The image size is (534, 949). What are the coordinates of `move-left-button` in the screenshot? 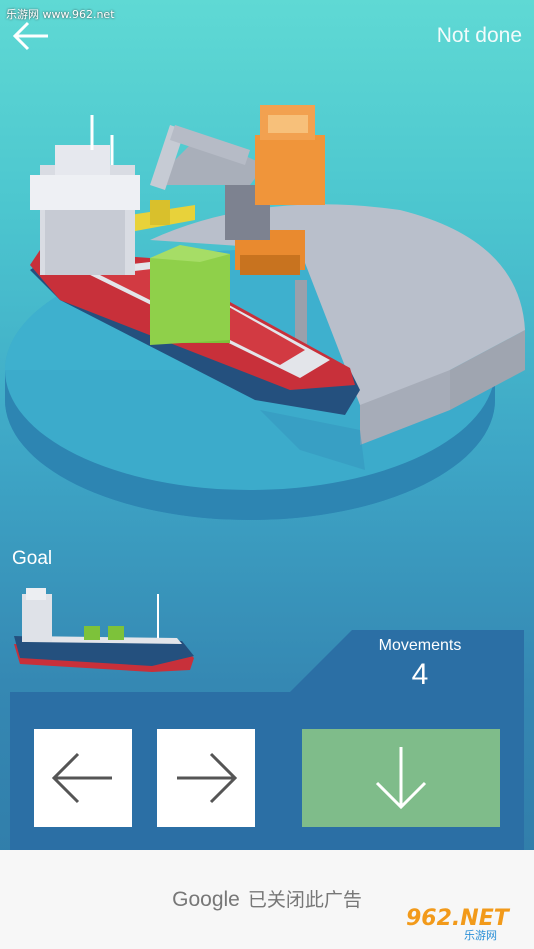 It's located at (83, 778).